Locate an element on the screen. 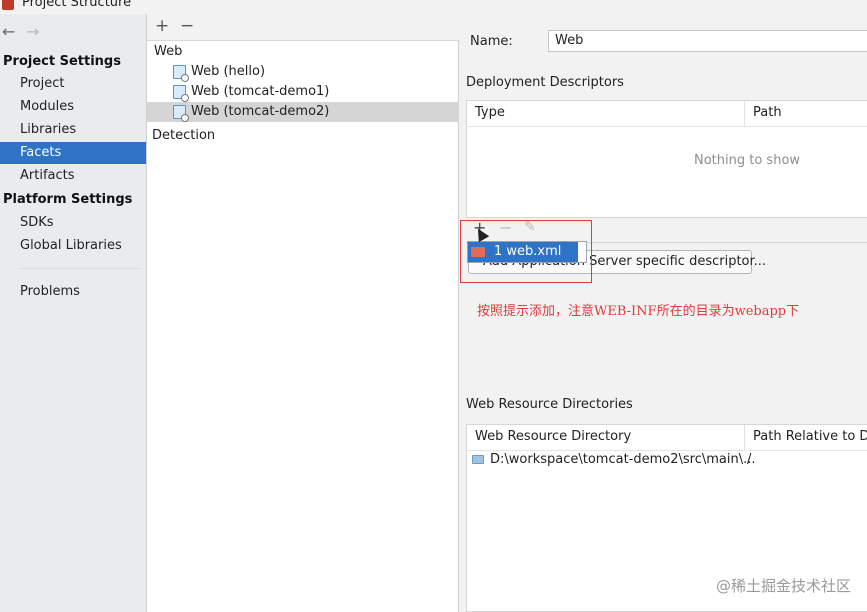 The height and width of the screenshot is (612, 867). web-resource-directories-header: Web Resource Directories is located at coordinates (549, 404).